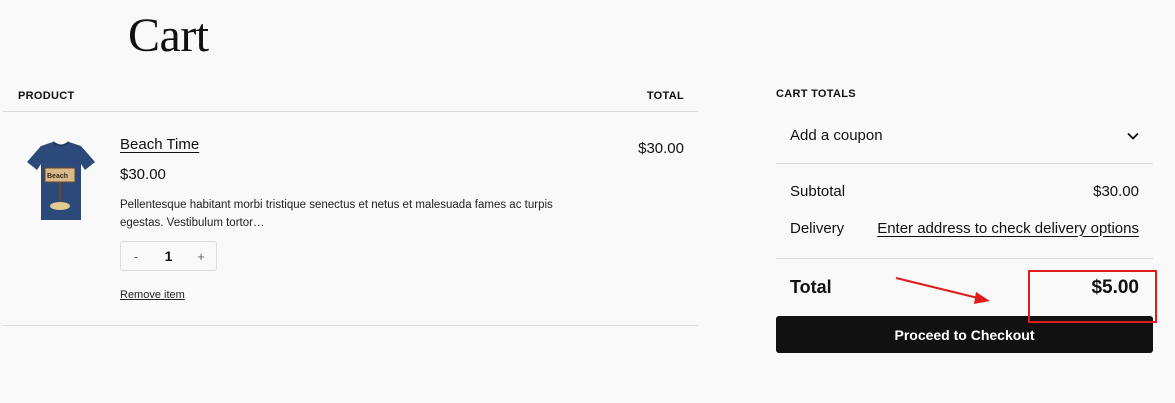  I want to click on annotation-highlight-box, so click(1092, 296).